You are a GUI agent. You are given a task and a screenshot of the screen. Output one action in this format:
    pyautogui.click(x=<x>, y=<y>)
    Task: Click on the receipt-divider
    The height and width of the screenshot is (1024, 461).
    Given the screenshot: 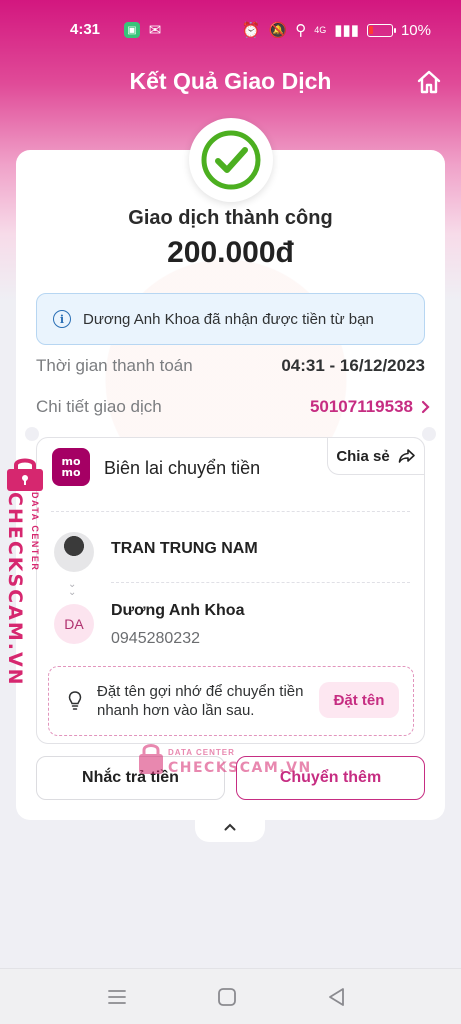 What is the action you would take?
    pyautogui.click(x=230, y=511)
    